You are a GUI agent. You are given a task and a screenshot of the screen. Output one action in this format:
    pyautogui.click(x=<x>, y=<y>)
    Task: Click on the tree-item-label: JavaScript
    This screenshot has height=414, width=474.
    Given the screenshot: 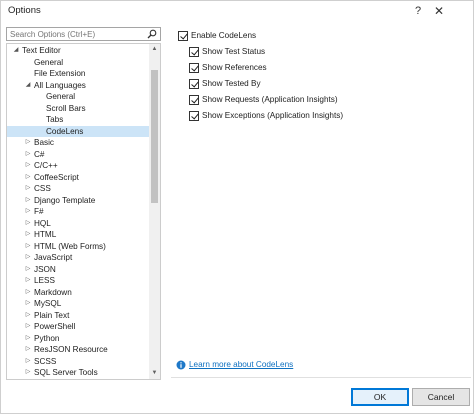 What is the action you would take?
    pyautogui.click(x=53, y=257)
    